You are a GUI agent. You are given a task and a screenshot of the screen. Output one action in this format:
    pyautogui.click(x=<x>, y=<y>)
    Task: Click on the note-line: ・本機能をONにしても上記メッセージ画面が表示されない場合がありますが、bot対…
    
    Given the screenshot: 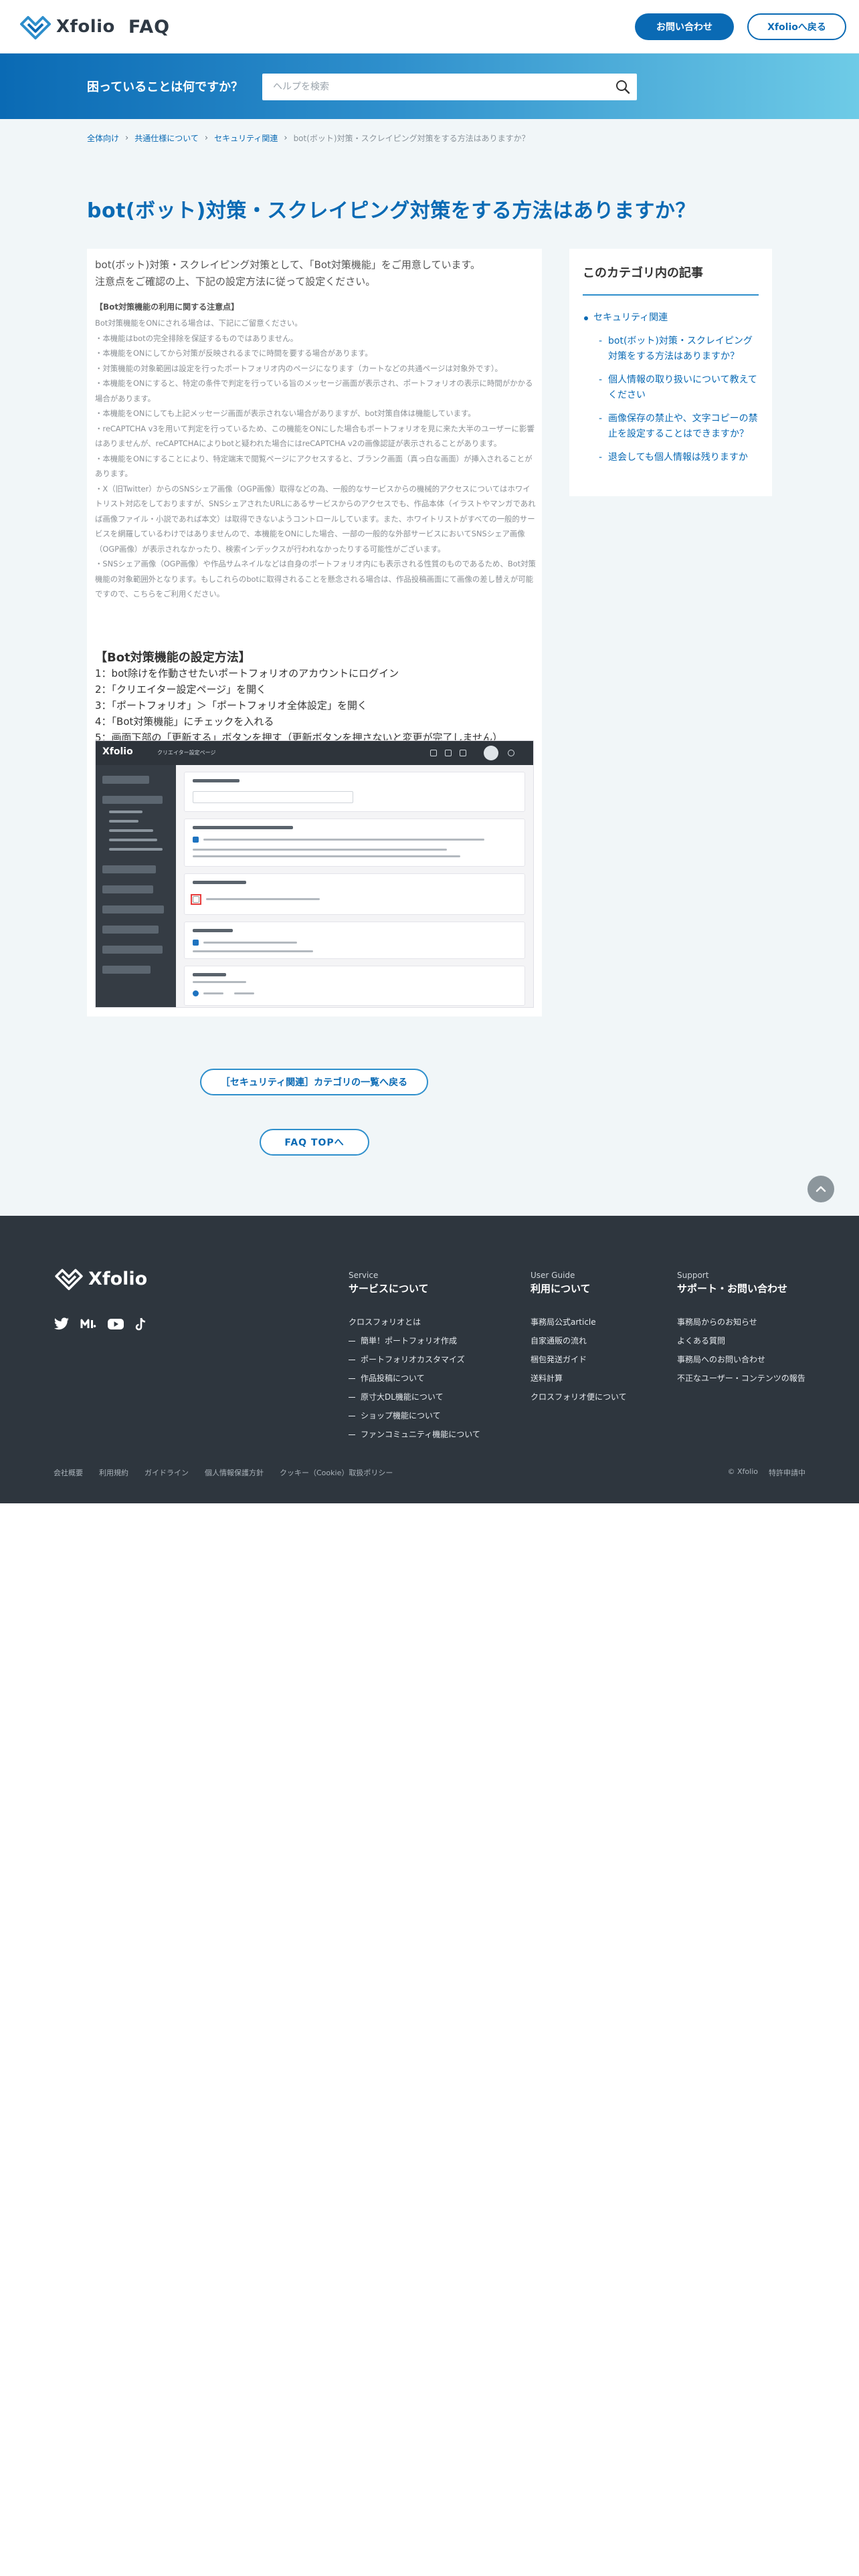 What is the action you would take?
    pyautogui.click(x=285, y=414)
    